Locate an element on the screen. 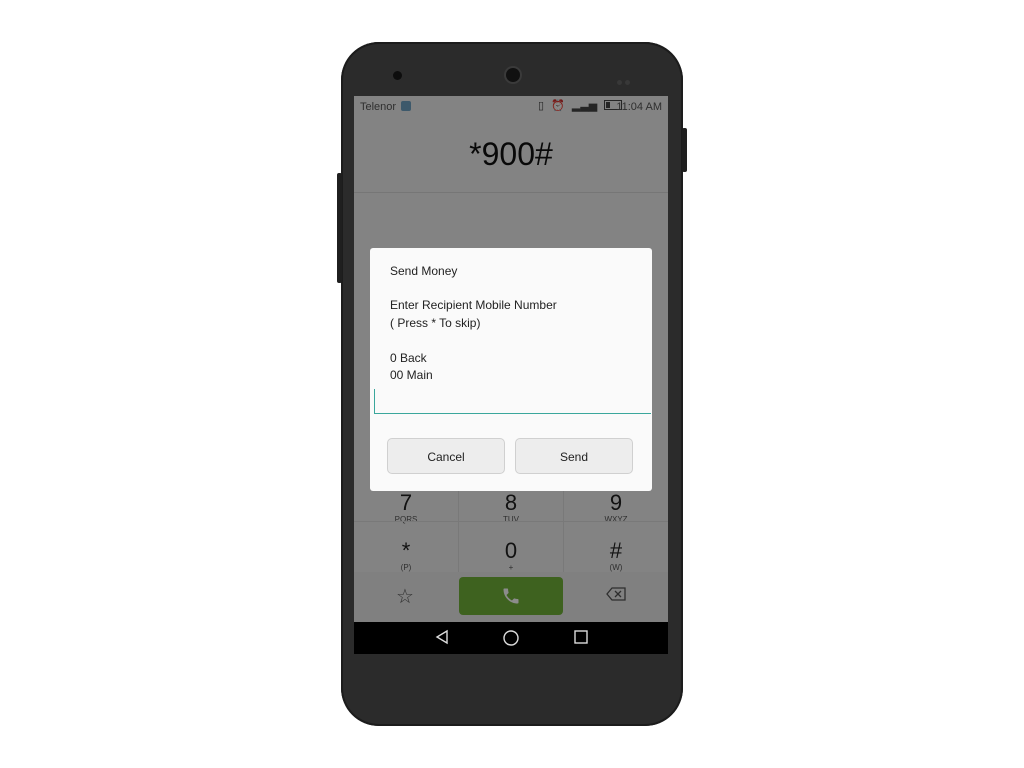 This screenshot has height=768, width=1024. back-nav-icon is located at coordinates (442, 637).